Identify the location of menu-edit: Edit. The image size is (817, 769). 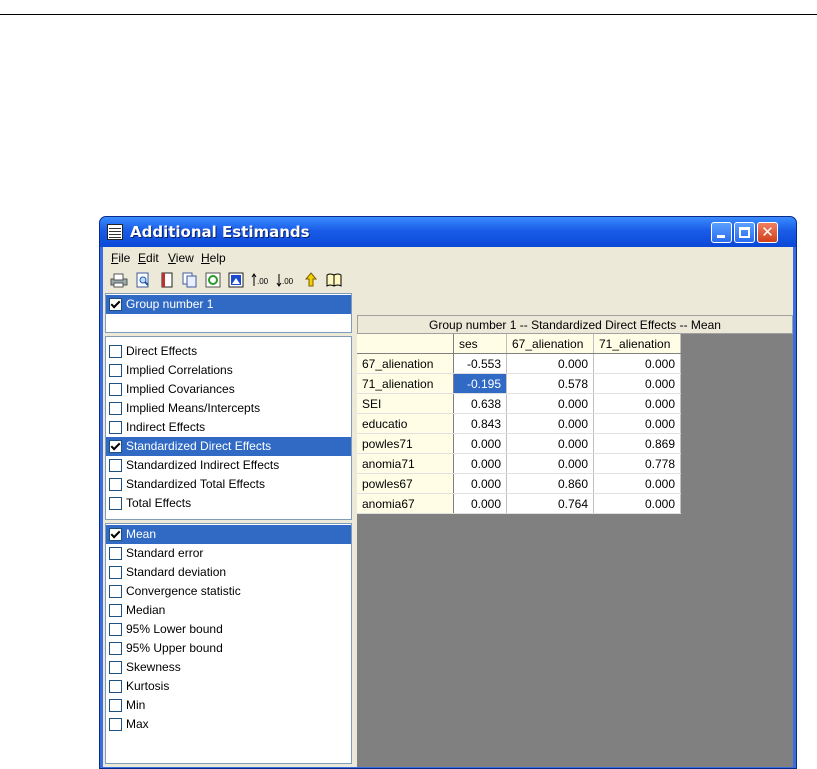
(148, 258).